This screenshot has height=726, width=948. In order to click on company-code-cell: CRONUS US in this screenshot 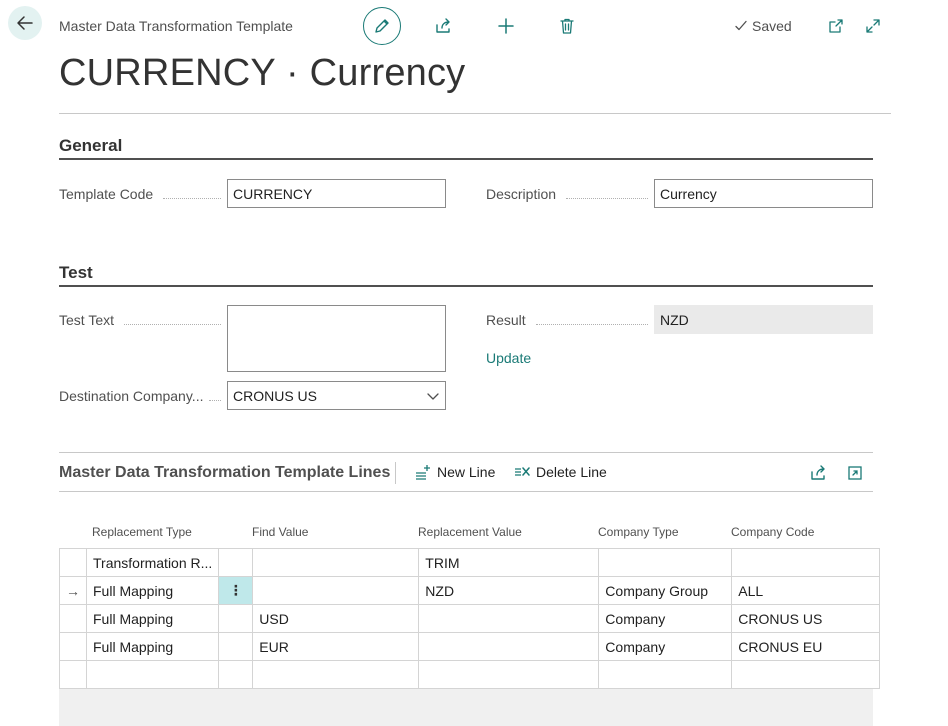, I will do `click(806, 618)`.